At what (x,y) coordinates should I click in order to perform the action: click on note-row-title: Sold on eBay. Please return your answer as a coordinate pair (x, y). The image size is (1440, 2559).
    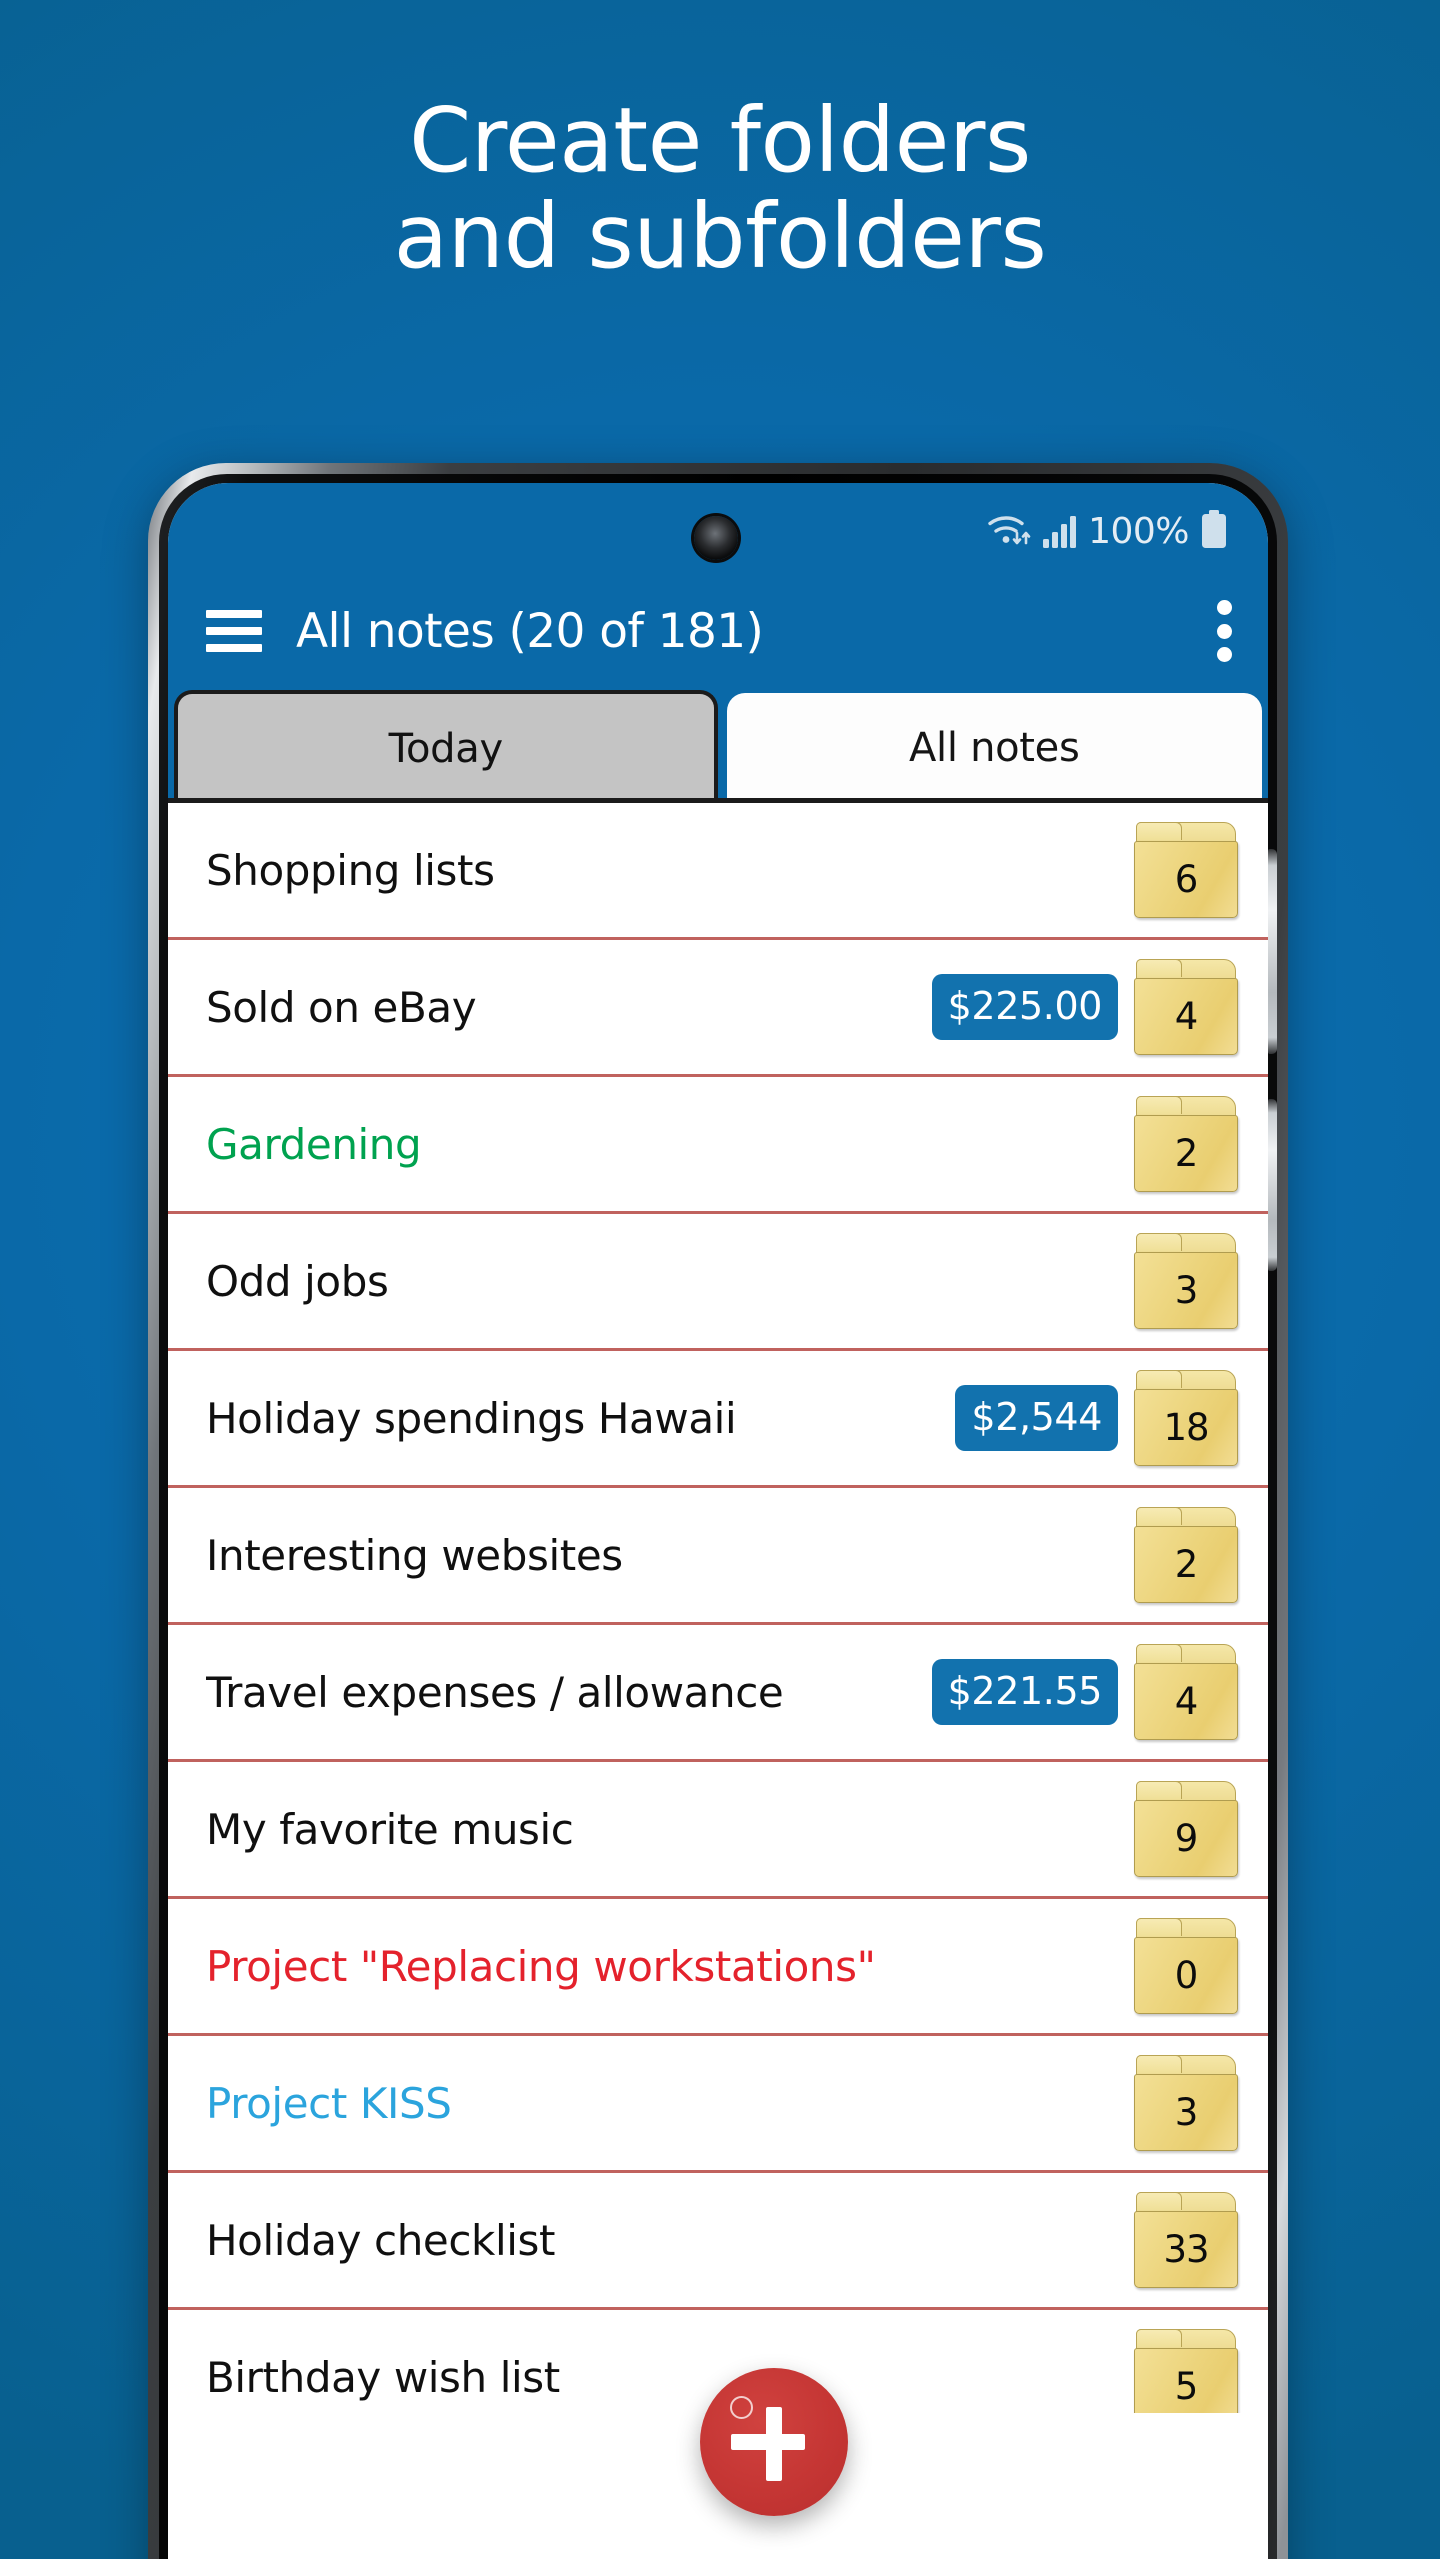
    Looking at the image, I should click on (341, 1007).